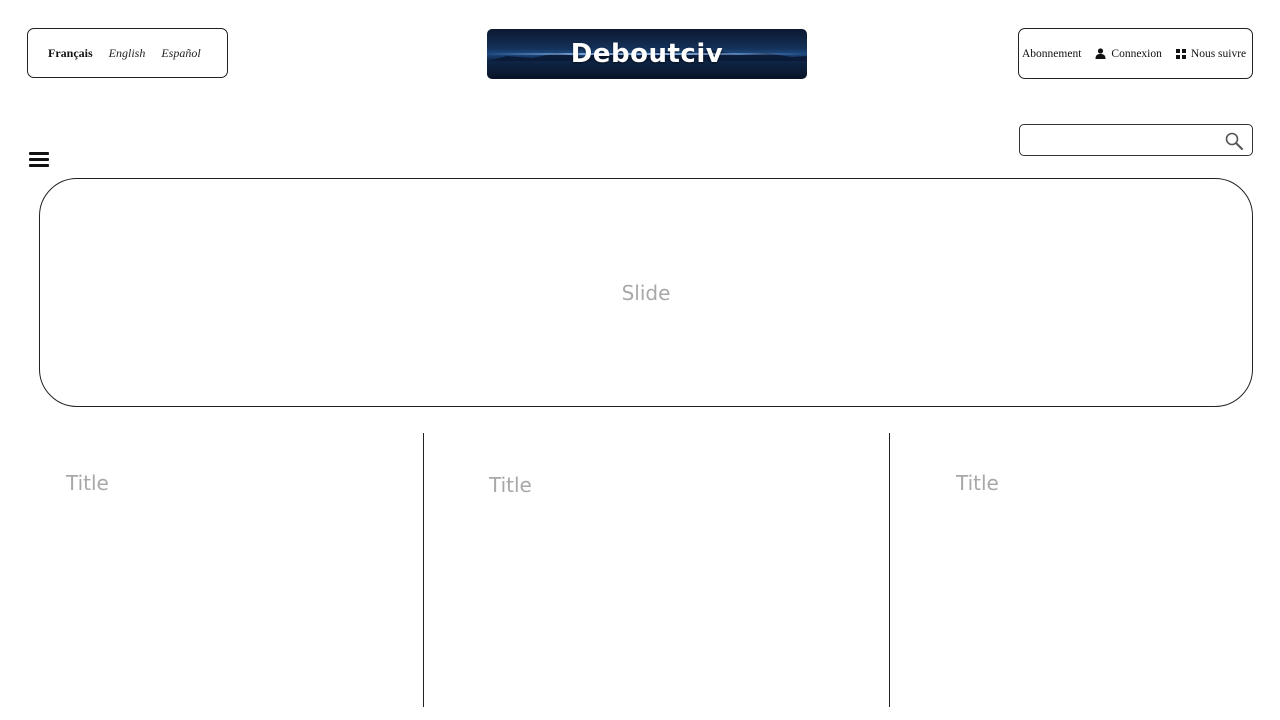  I want to click on account-links: Abonnement Connexion Nous suivre, so click(1135, 53).